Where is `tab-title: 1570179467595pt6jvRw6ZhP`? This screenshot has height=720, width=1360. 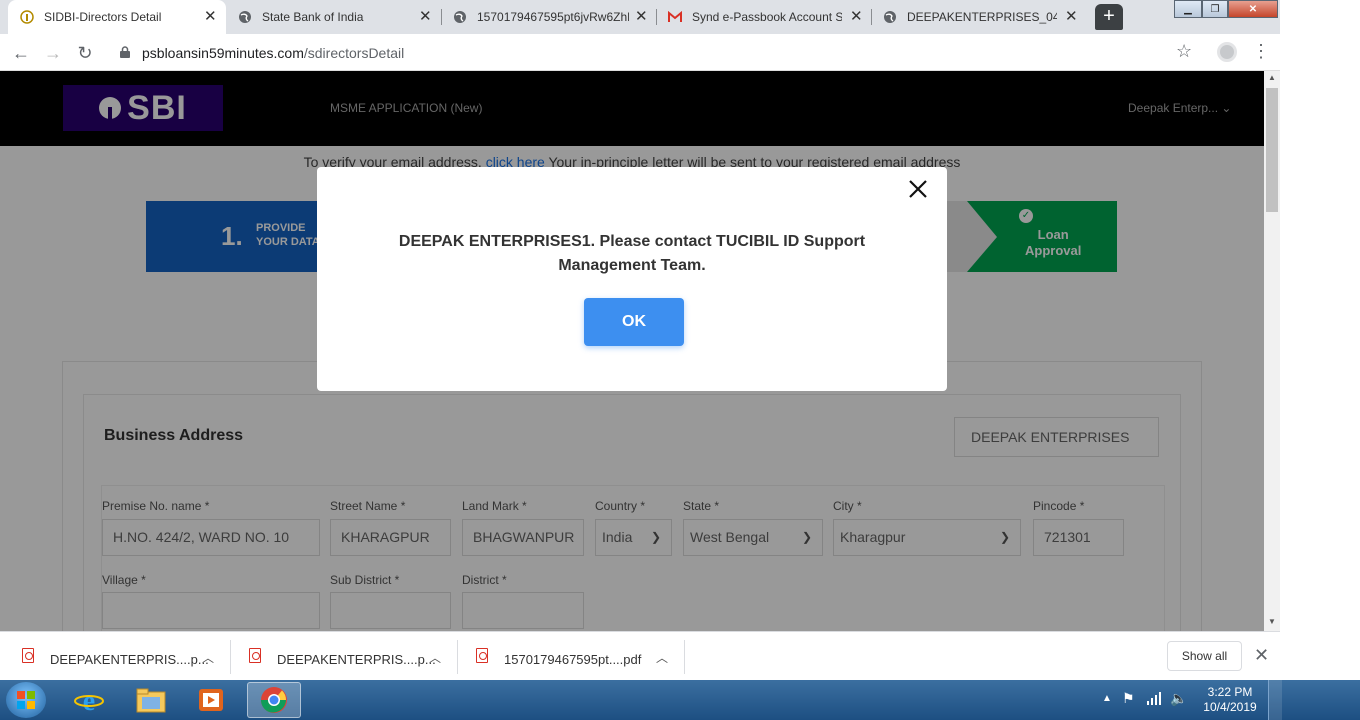
tab-title: 1570179467595pt6jvRw6ZhP is located at coordinates (553, 17).